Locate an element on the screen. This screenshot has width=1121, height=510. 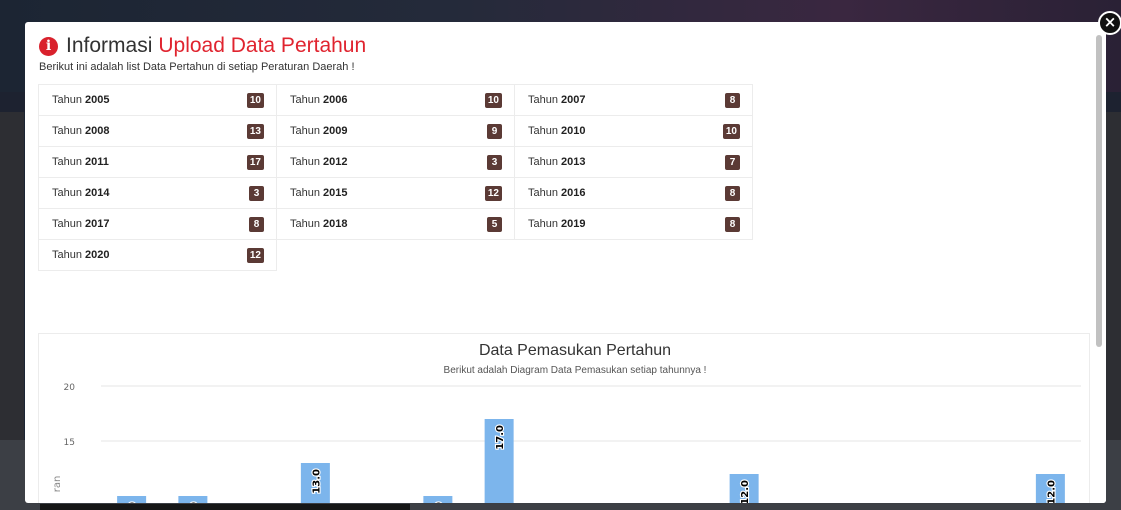
year-label: Tahun 2014 is located at coordinates (81, 193).